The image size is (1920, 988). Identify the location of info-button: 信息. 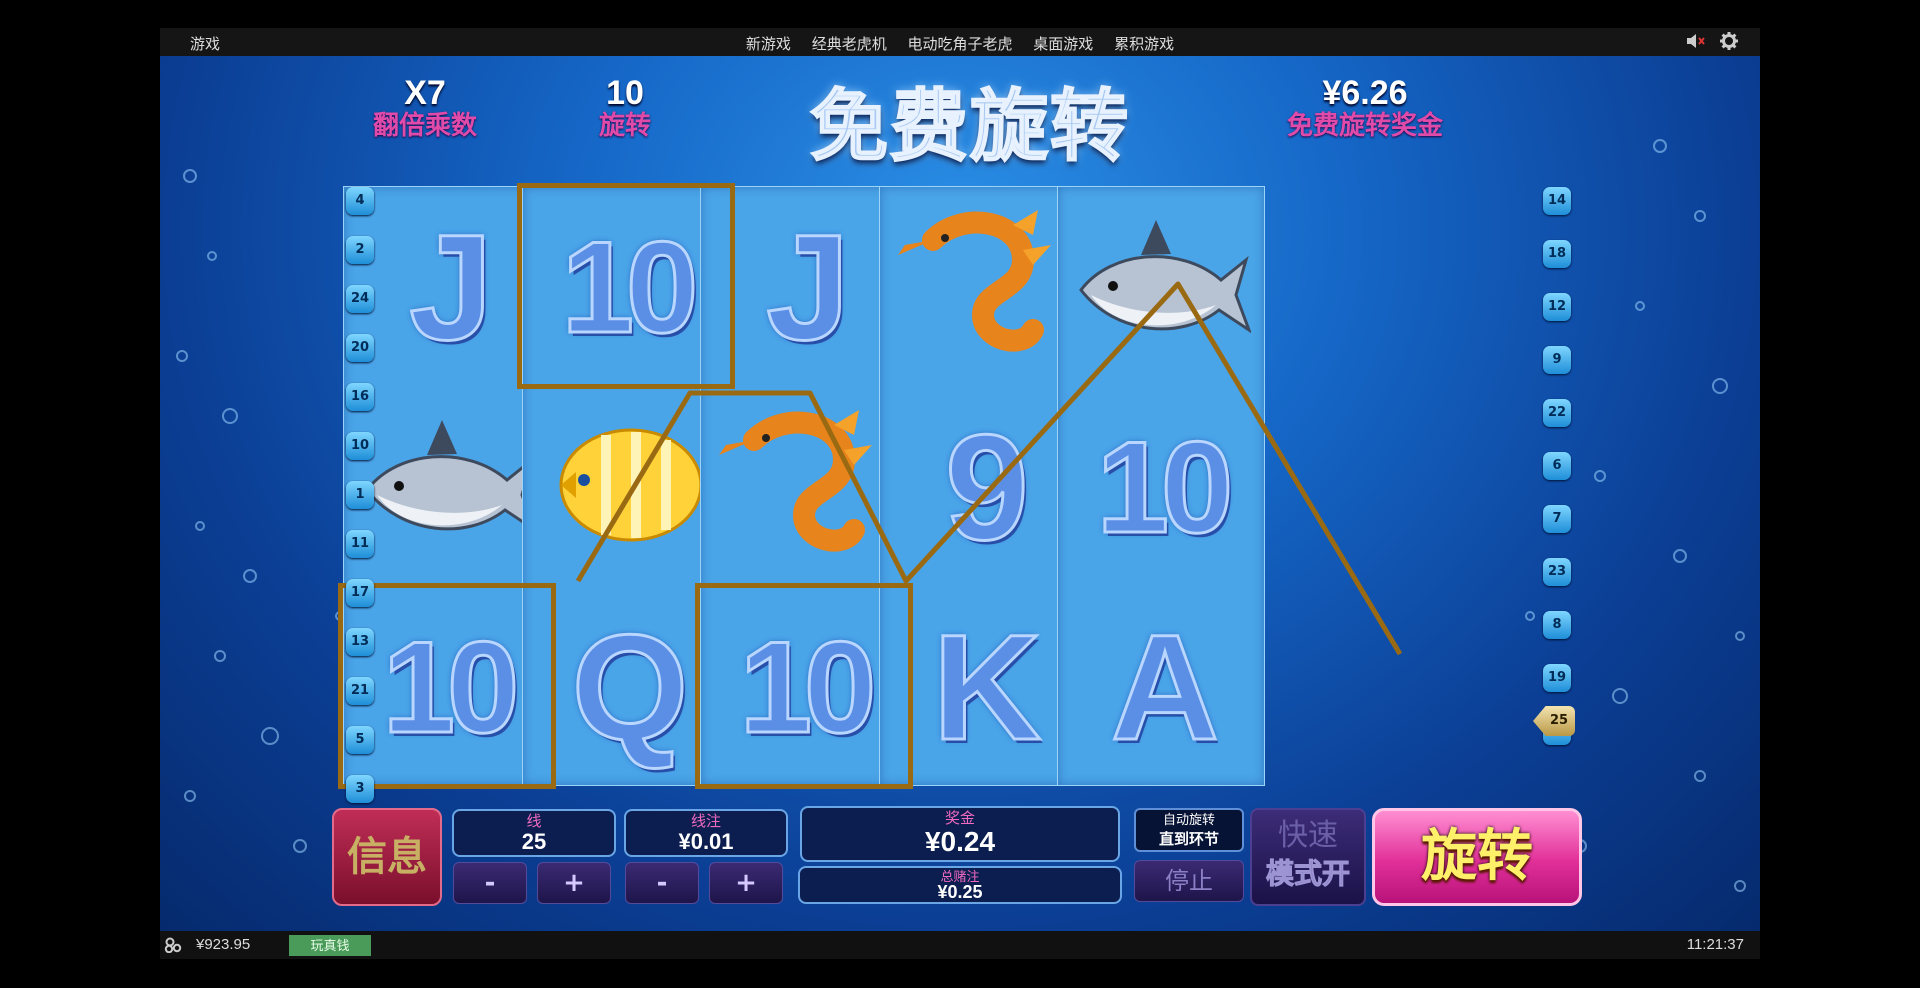
(387, 857).